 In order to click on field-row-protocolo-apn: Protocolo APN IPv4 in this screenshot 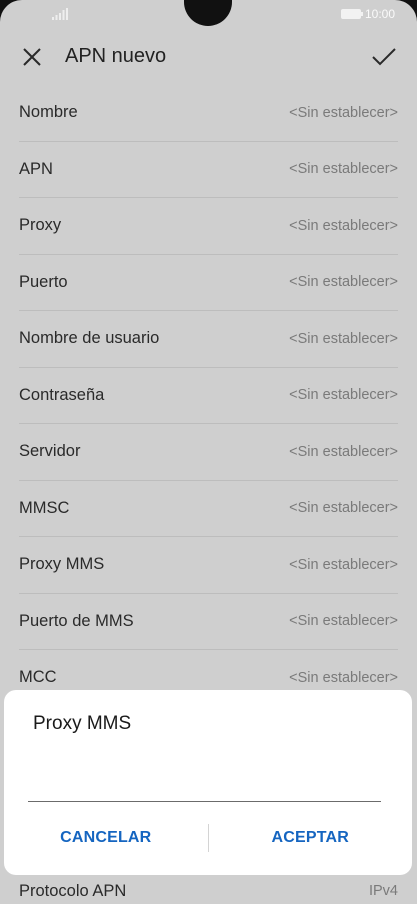, I will do `click(208, 890)`.